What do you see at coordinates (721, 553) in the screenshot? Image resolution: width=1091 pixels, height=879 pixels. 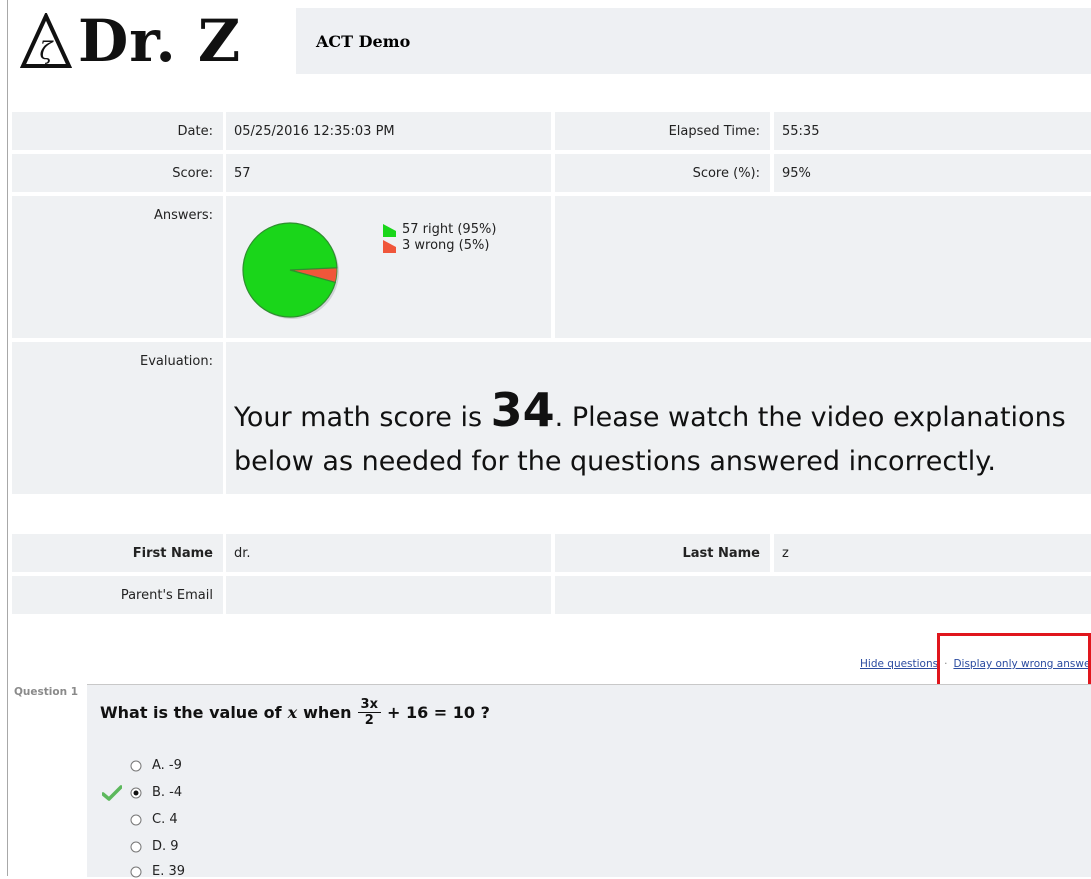 I see `last-name-label: Last Name` at bounding box center [721, 553].